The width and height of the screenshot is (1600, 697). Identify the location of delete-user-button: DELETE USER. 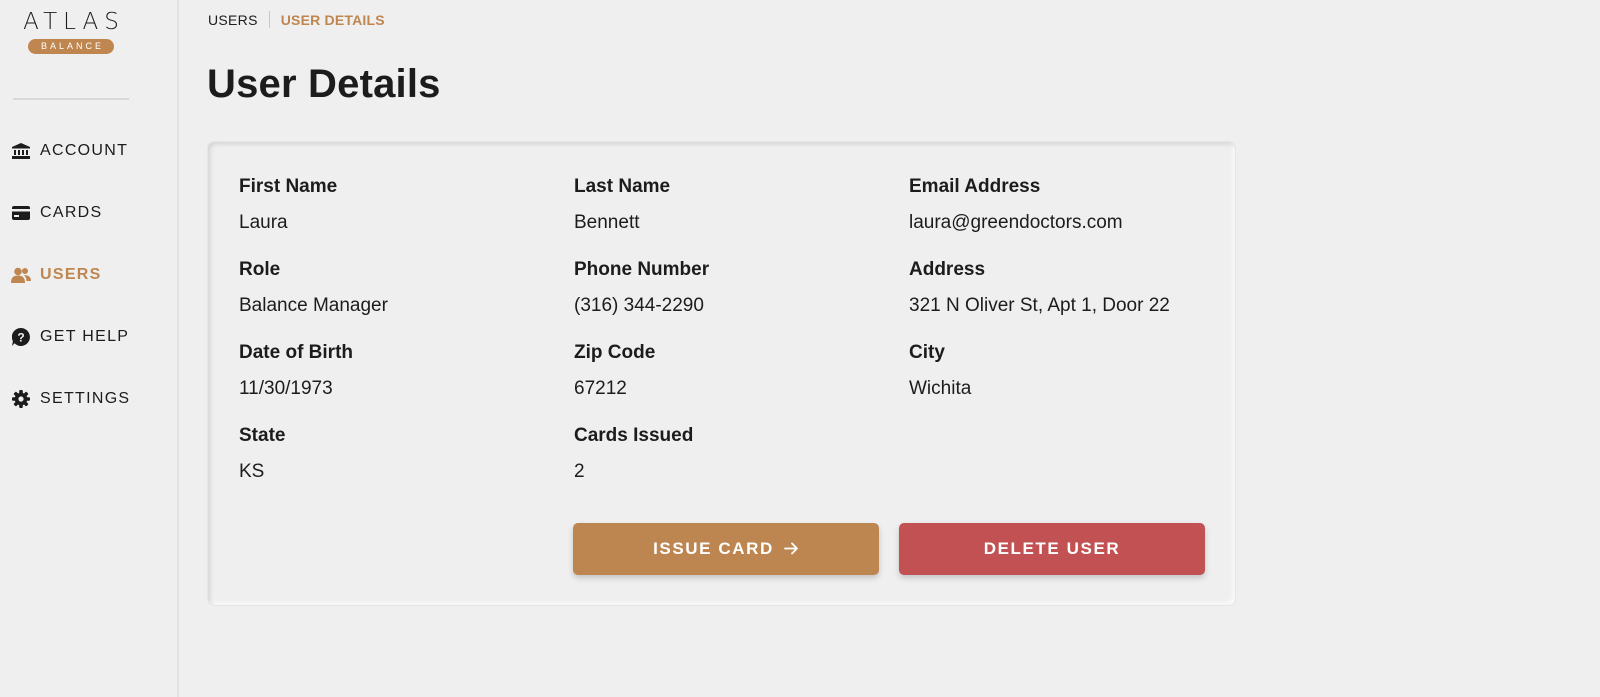
(1052, 549).